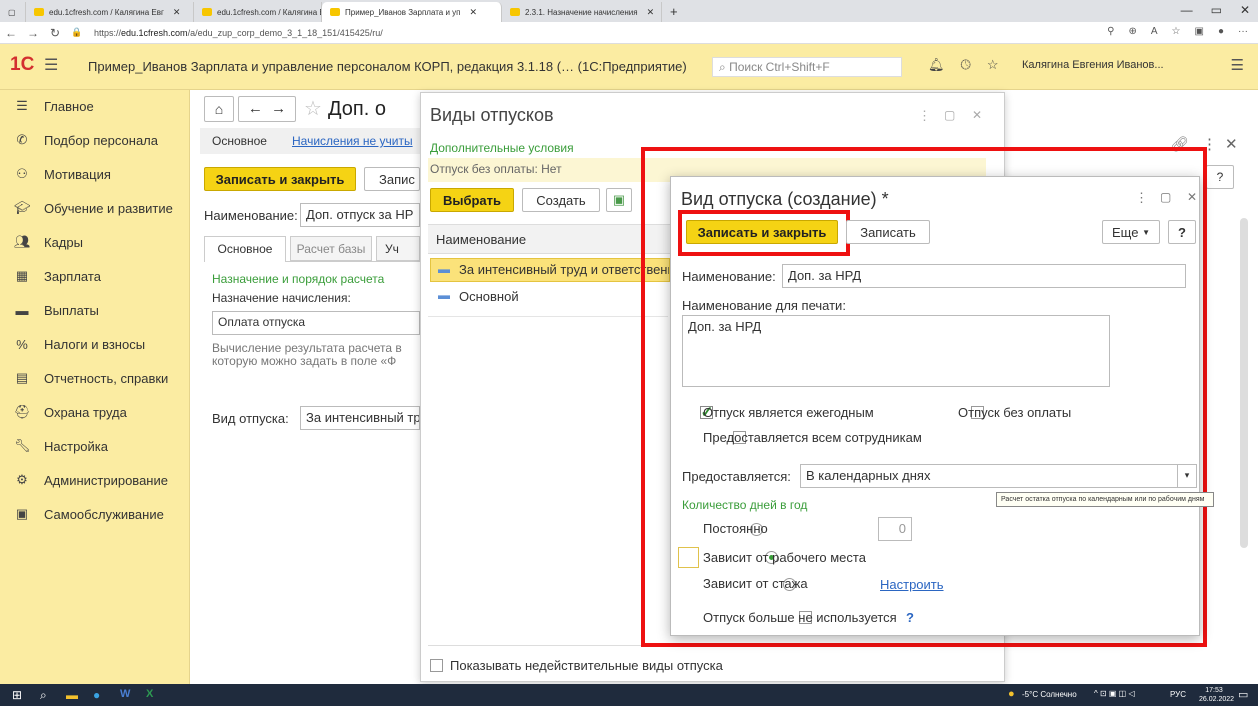 Image resolution: width=1258 pixels, height=706 pixels. What do you see at coordinates (762, 232) in the screenshot?
I see `save-close-button: Записать и закрыть` at bounding box center [762, 232].